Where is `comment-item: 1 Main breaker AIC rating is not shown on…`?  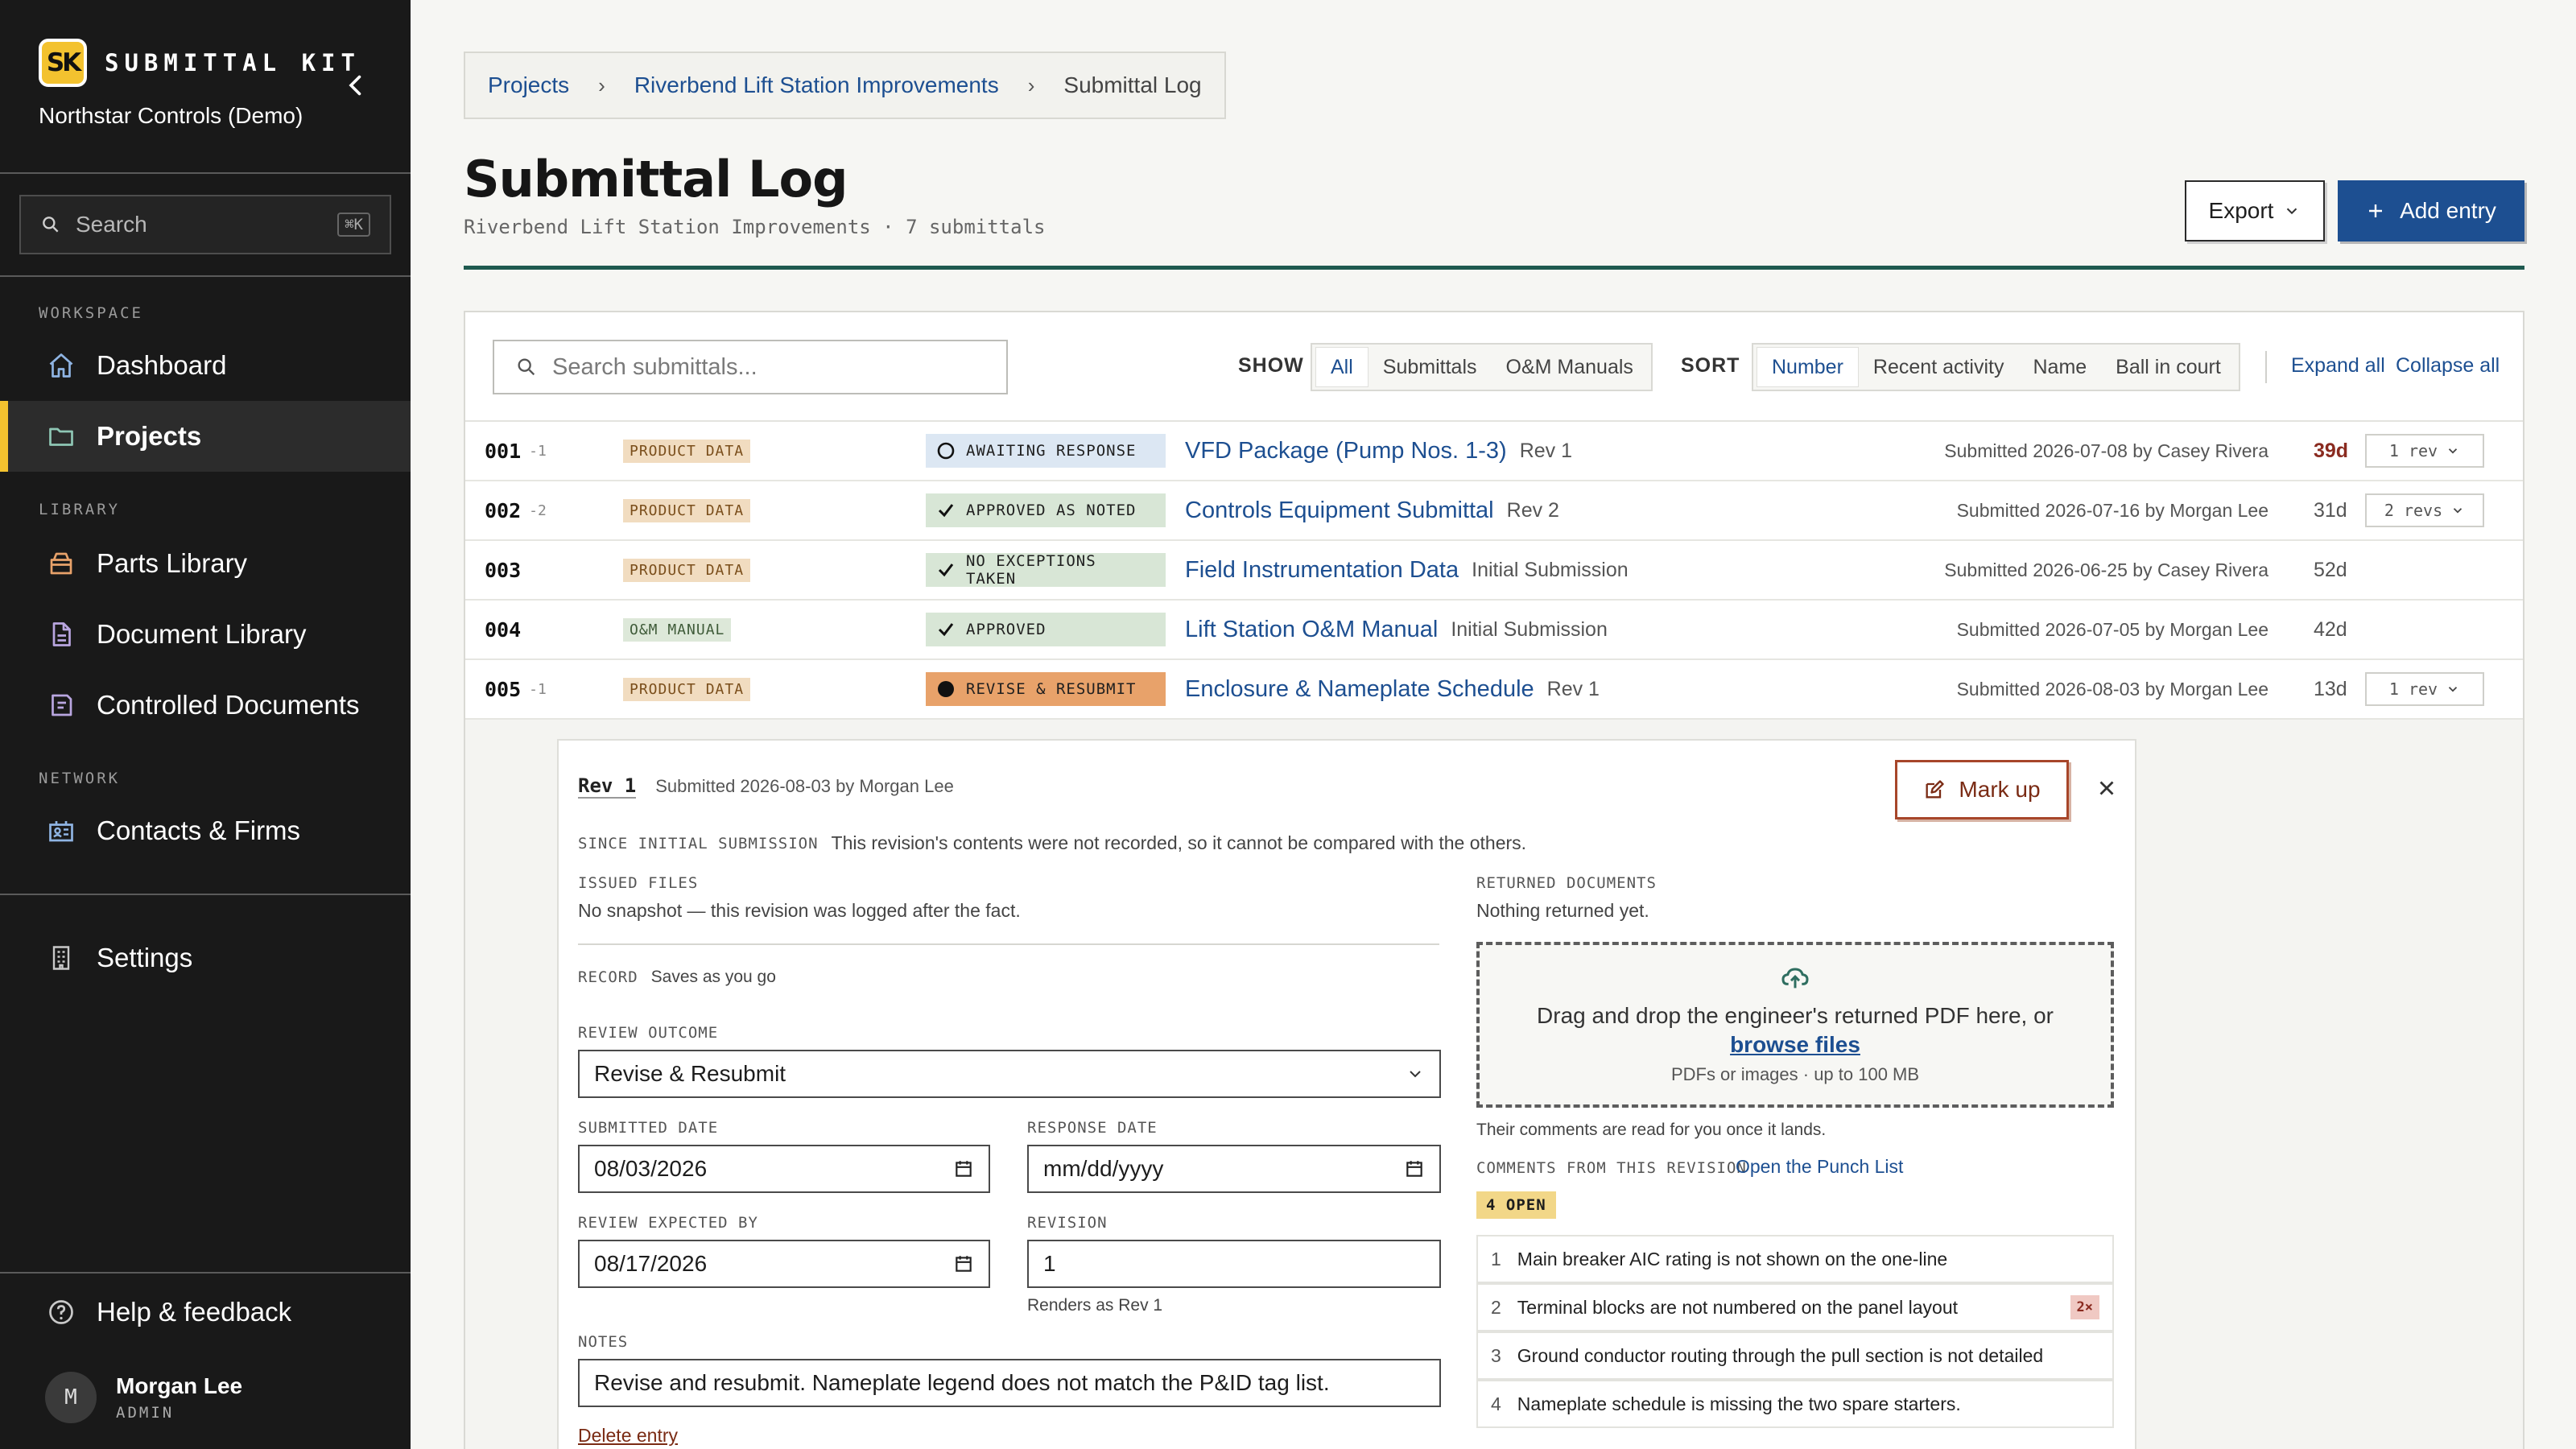 comment-item: 1 Main breaker AIC rating is not shown on… is located at coordinates (1795, 1259).